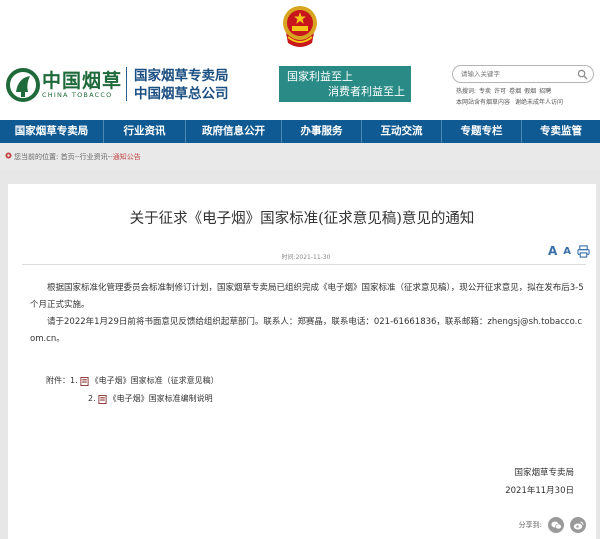 The image size is (600, 539). What do you see at coordinates (530, 91) in the screenshot?
I see `hotword-link: 假烟` at bounding box center [530, 91].